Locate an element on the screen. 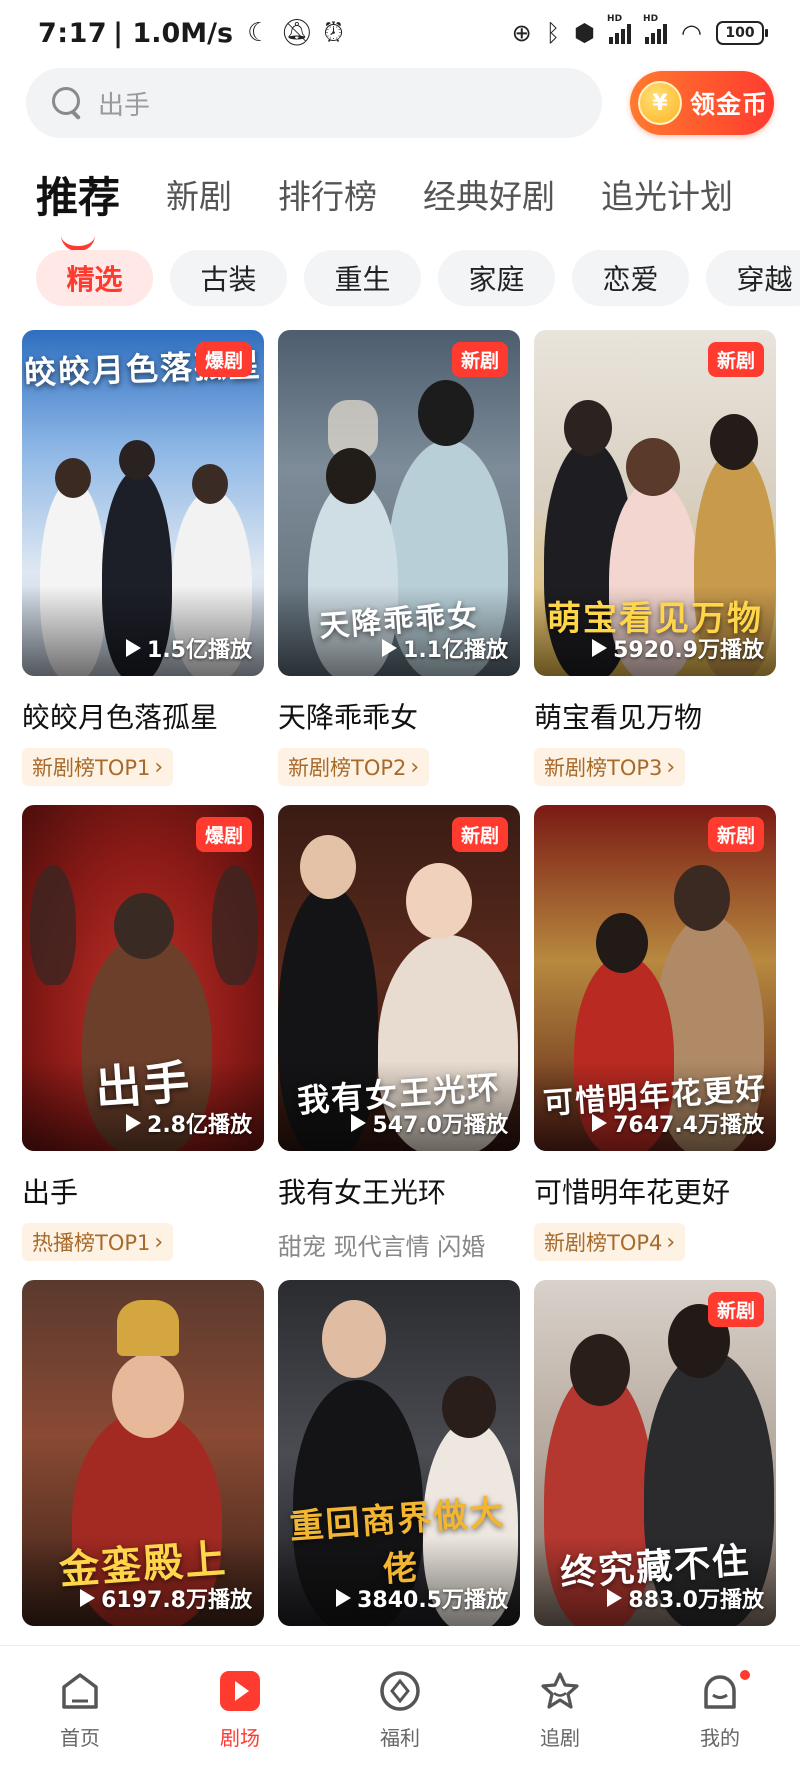 Image resolution: width=800 pixels, height=1777 pixels. drama-title: 出手 is located at coordinates (143, 1191).